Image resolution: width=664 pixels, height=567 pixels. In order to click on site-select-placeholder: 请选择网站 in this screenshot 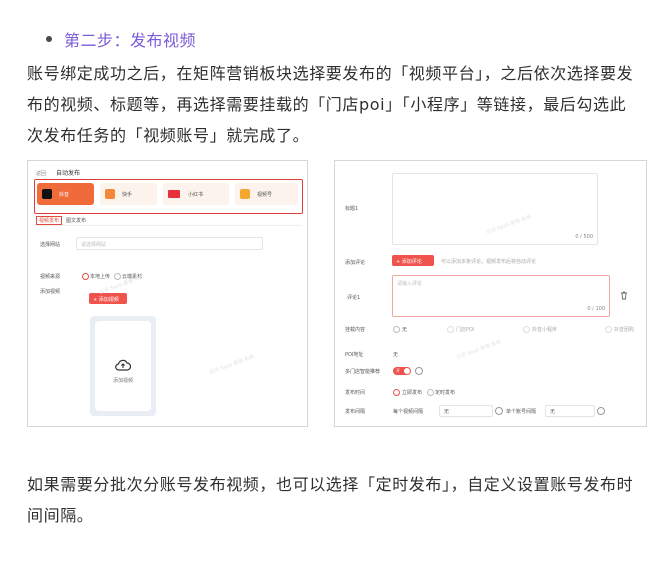, I will do `click(94, 245)`.